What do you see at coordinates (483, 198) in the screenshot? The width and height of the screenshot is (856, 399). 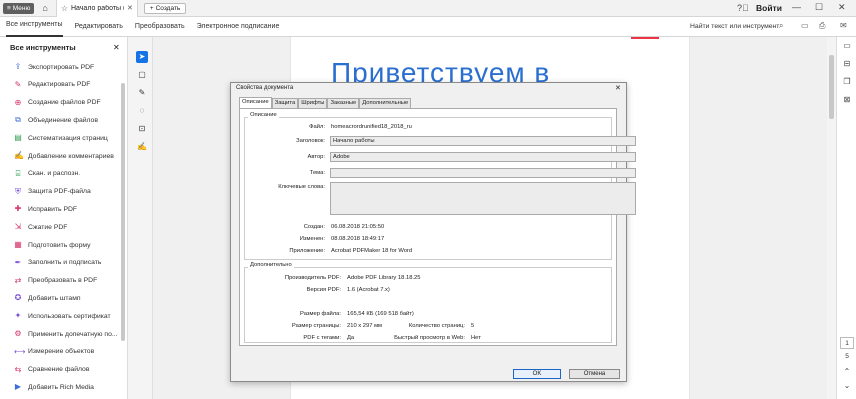 I see `keywords-field` at bounding box center [483, 198].